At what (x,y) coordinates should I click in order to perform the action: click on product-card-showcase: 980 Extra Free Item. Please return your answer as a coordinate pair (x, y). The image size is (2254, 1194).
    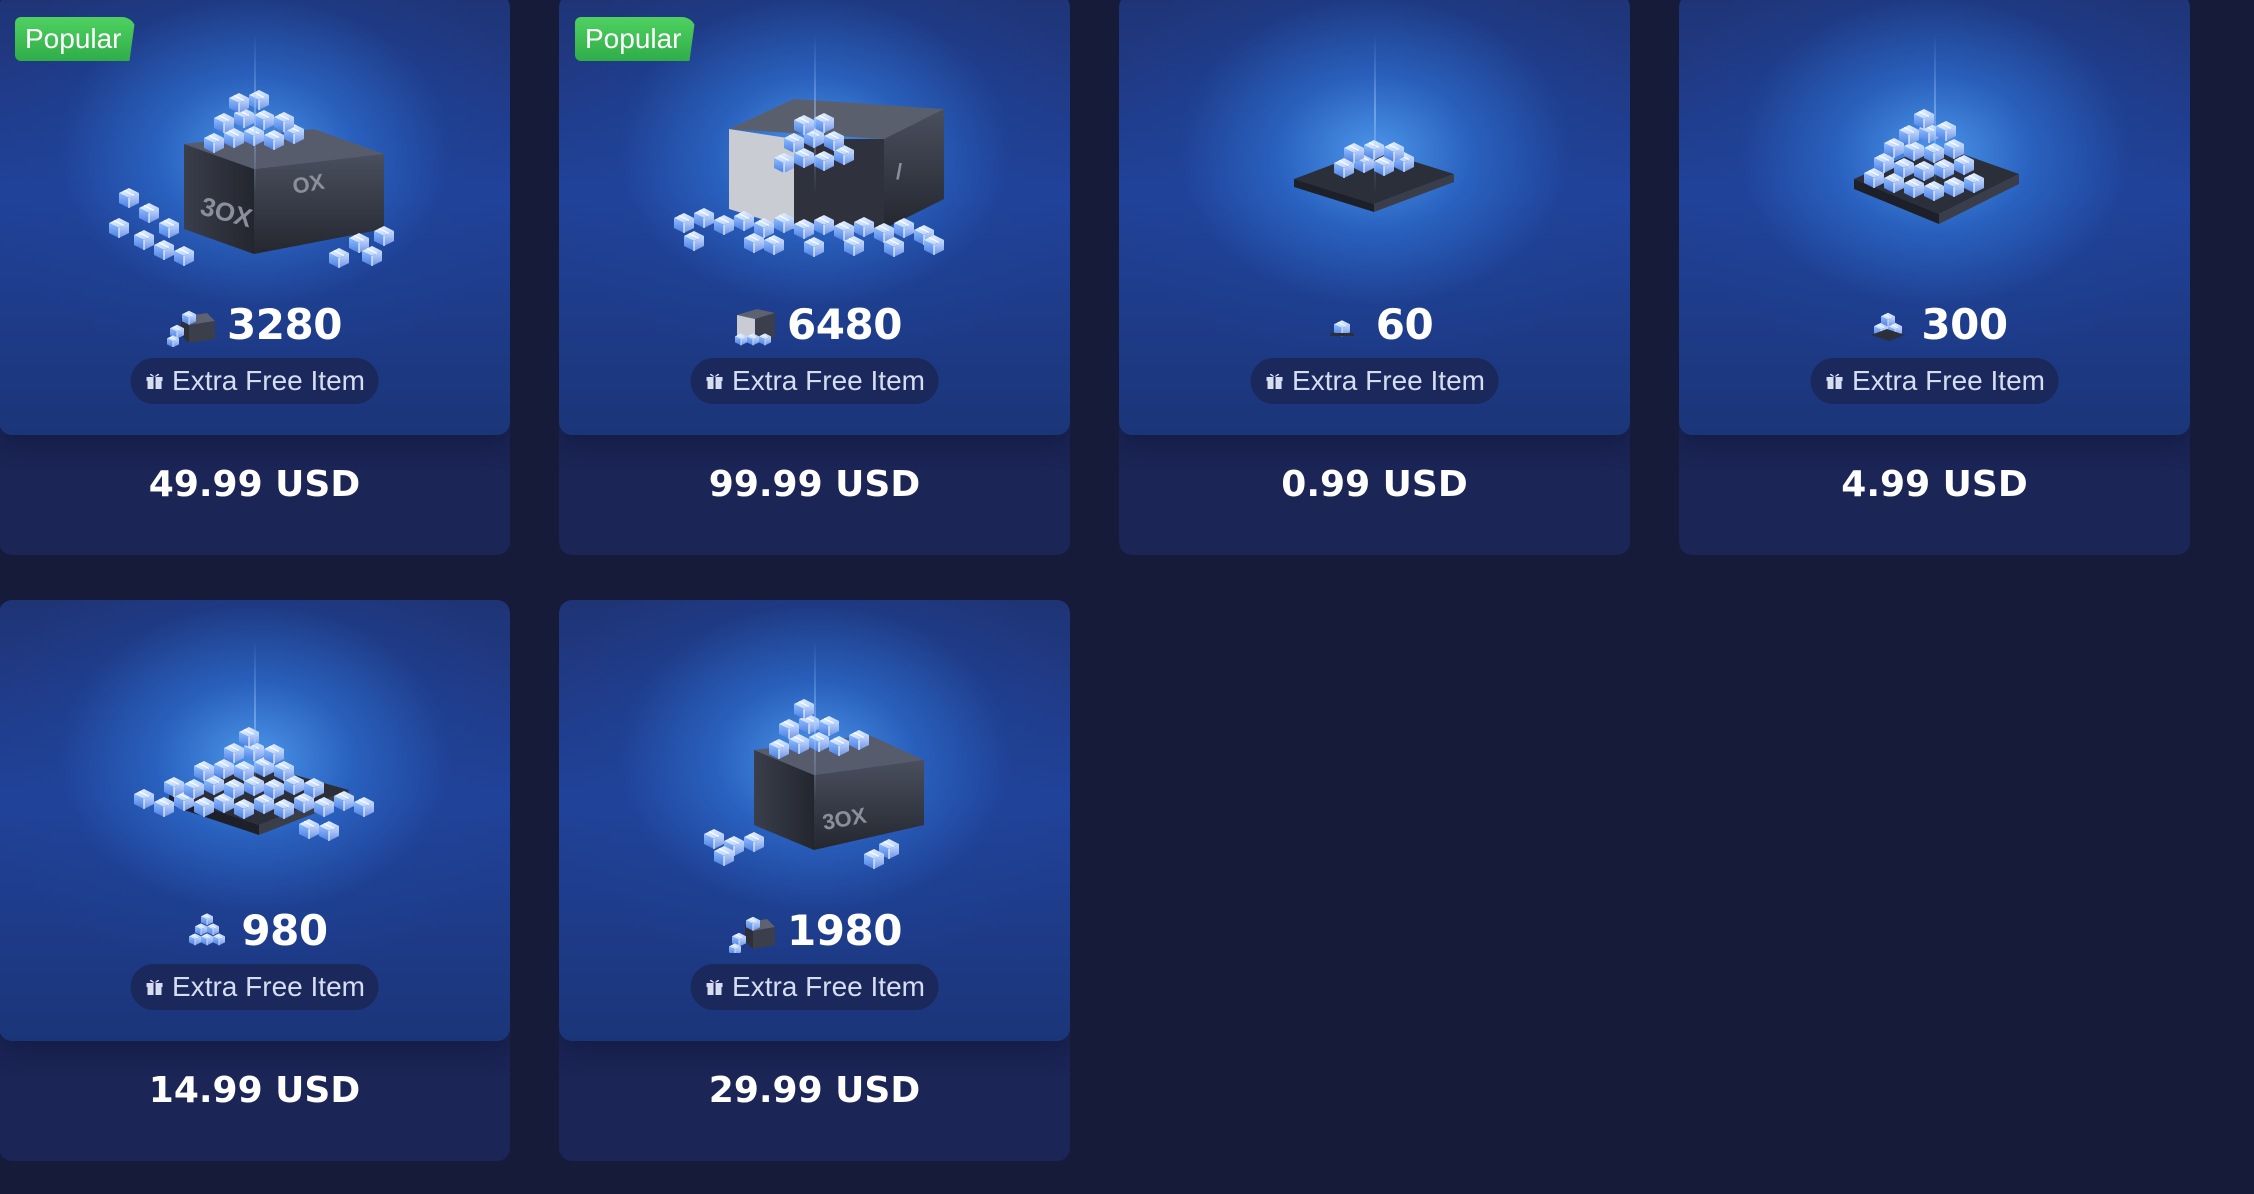
    Looking at the image, I should click on (255, 820).